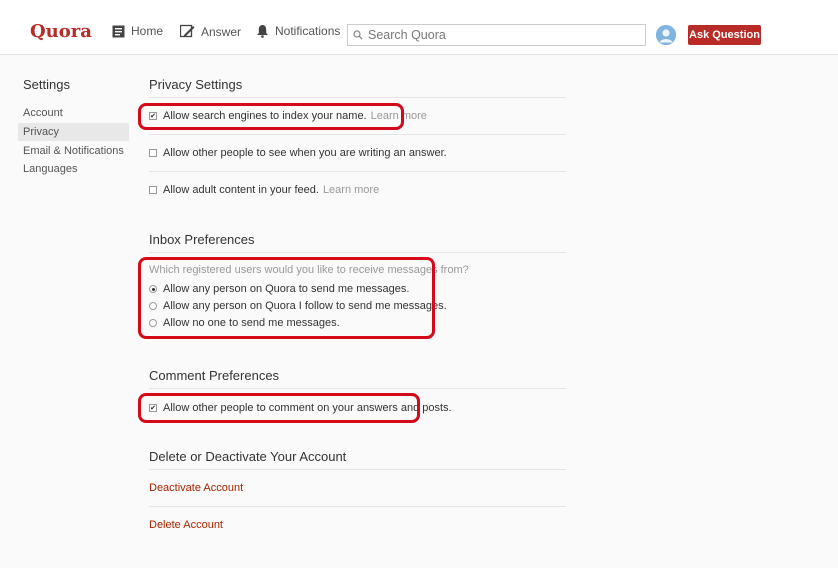 The height and width of the screenshot is (568, 838). Describe the element at coordinates (251, 323) in the screenshot. I see `option-label: Allow no one to send me messages.` at that location.